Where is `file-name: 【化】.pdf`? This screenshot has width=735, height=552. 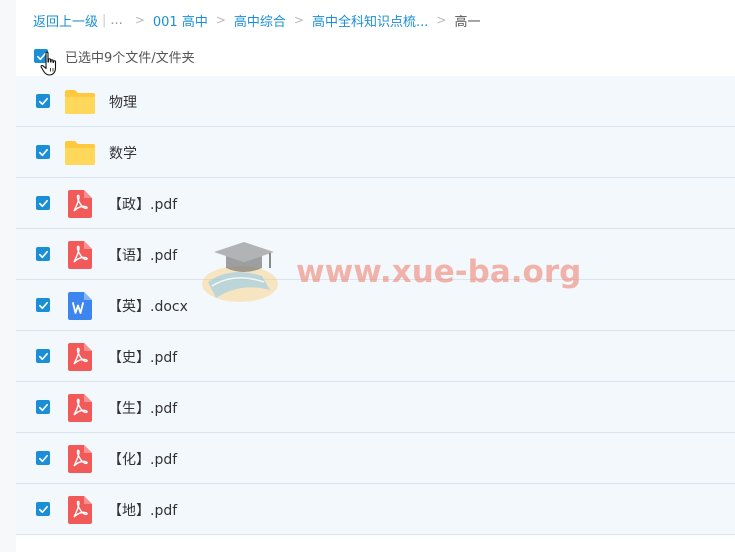 file-name: 【化】.pdf is located at coordinates (142, 459).